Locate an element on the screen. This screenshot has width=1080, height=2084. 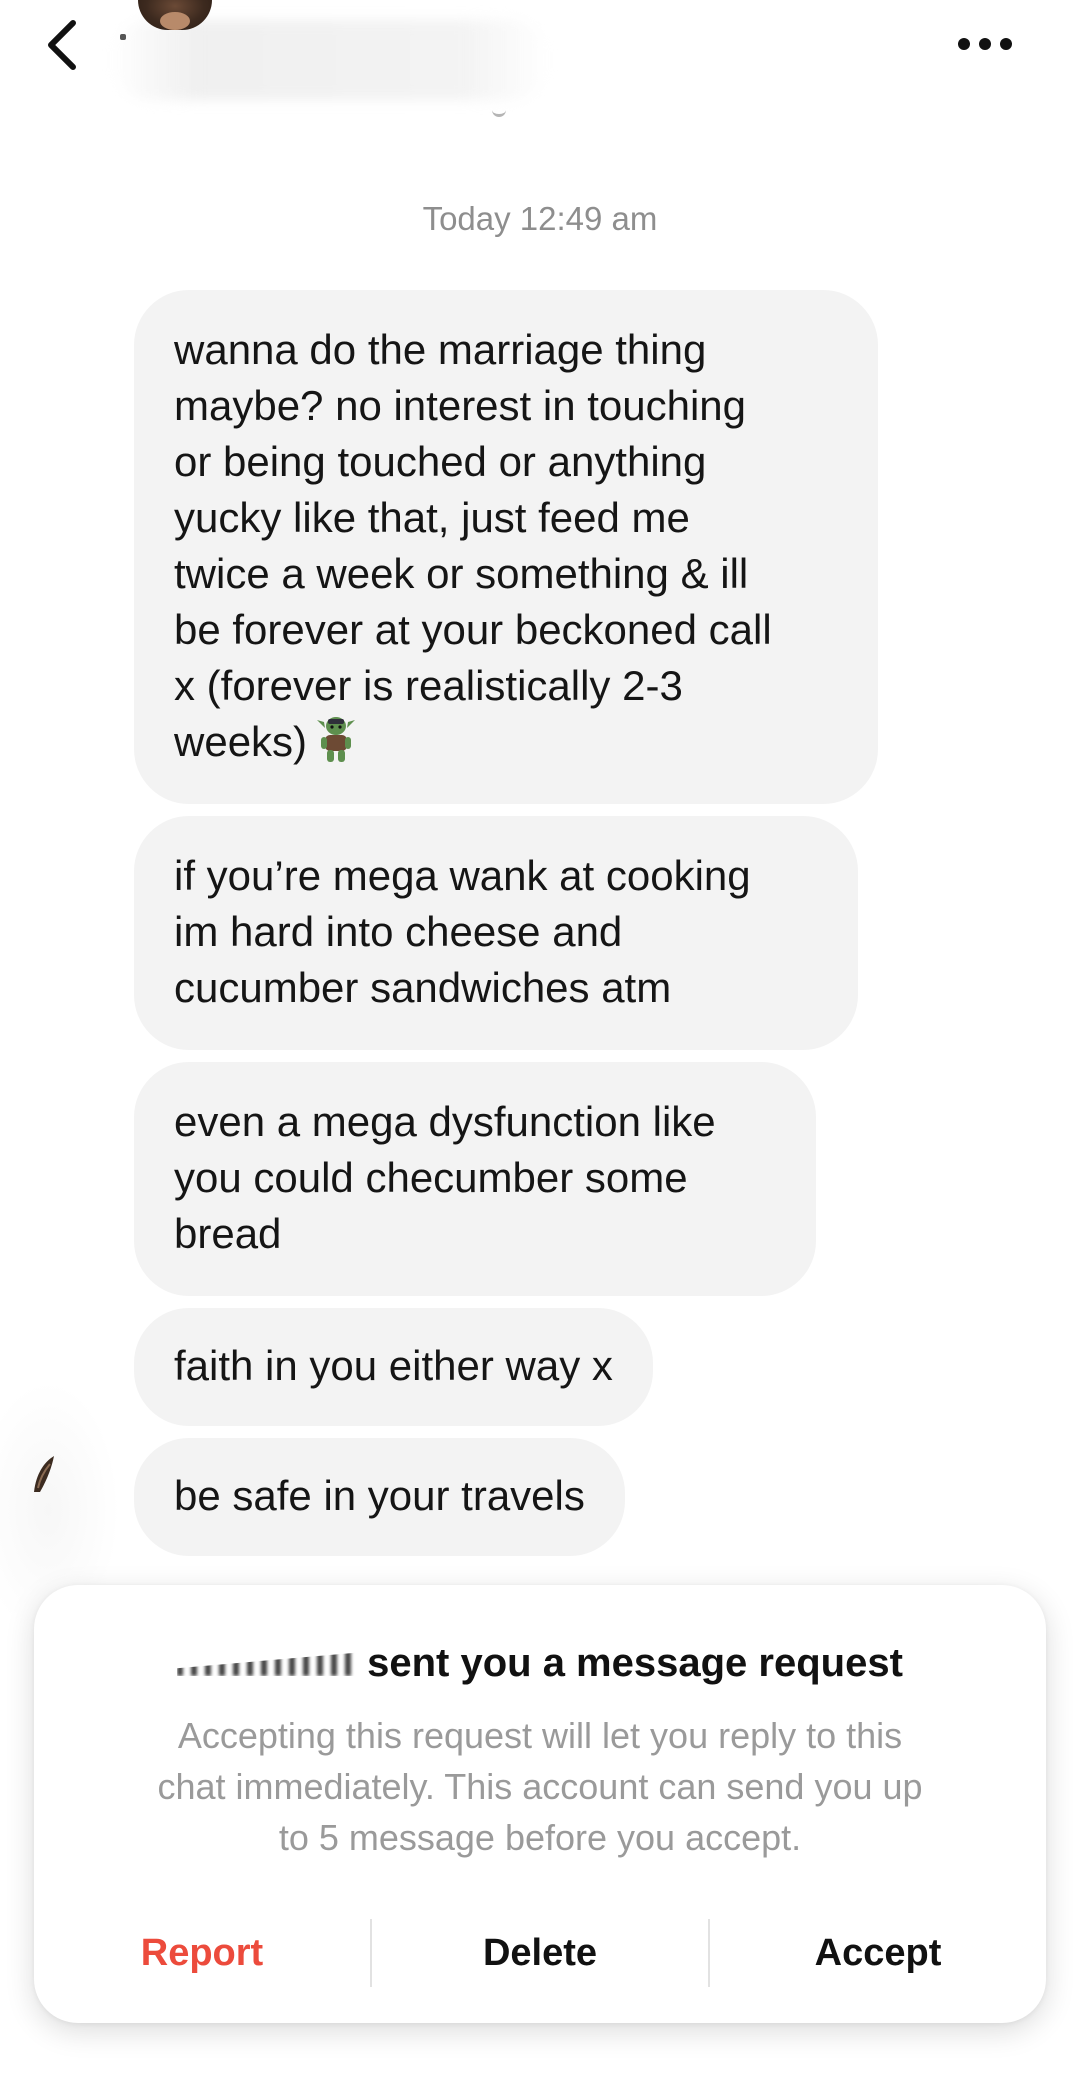
back-button is located at coordinates (63, 45).